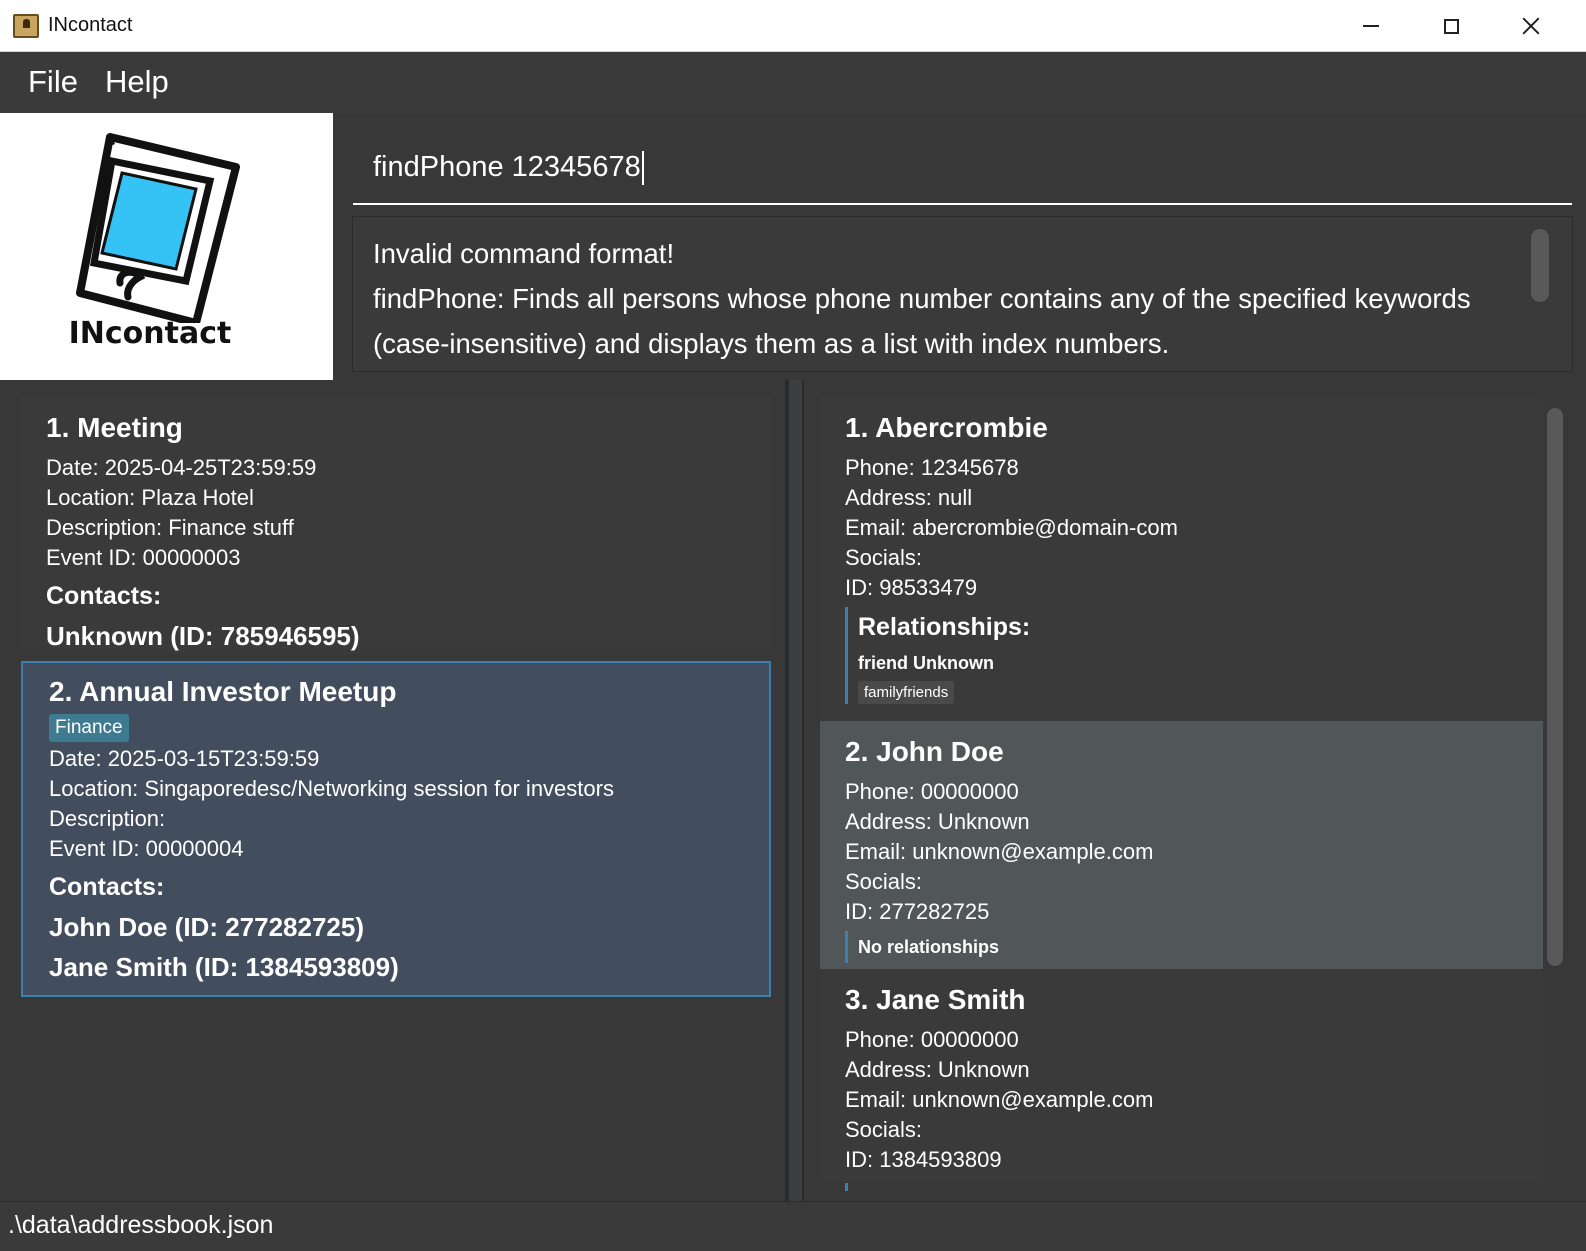  What do you see at coordinates (53, 82) in the screenshot?
I see `menu-file: File` at bounding box center [53, 82].